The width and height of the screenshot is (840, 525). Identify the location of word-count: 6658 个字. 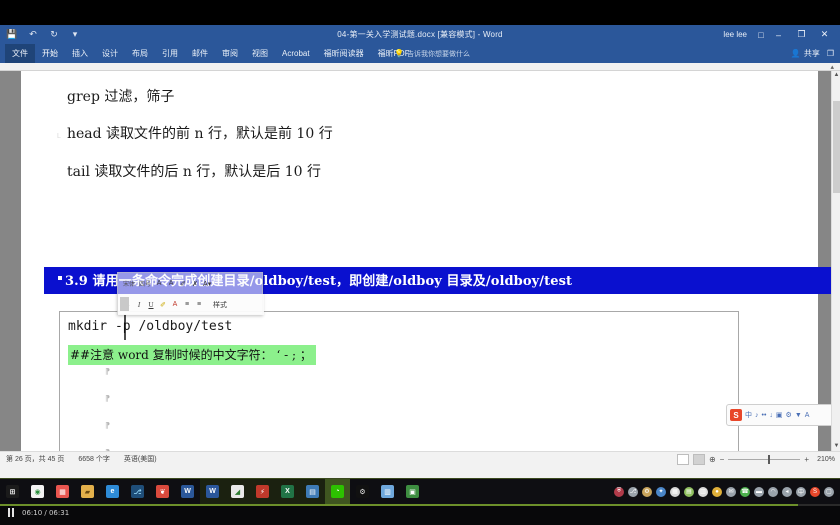
(94, 459).